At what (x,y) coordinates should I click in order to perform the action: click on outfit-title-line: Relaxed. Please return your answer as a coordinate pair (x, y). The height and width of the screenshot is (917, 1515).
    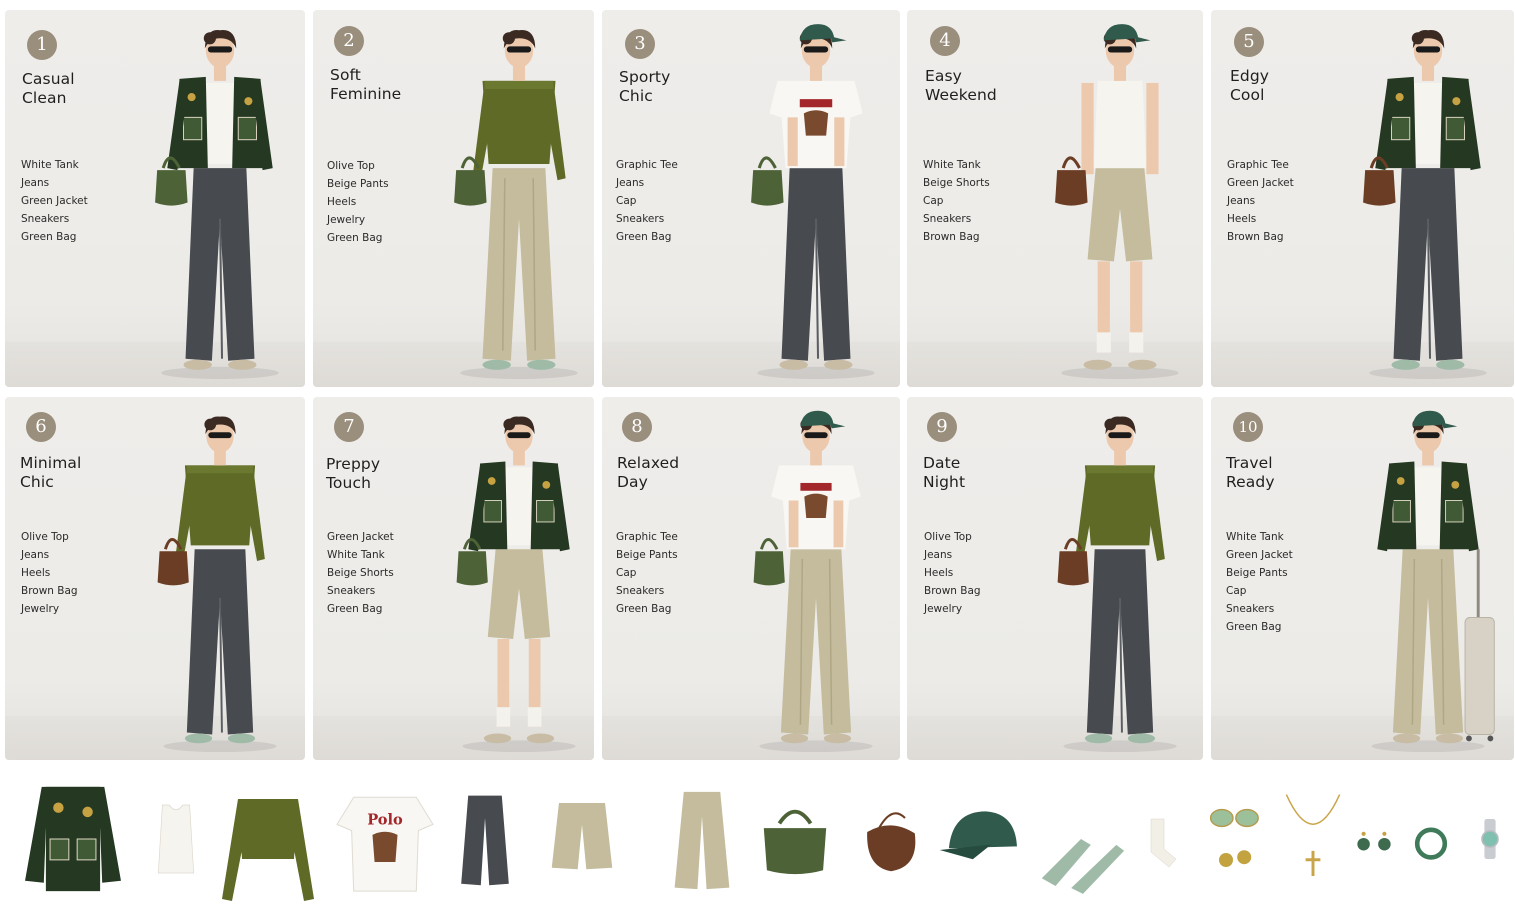
    Looking at the image, I should click on (648, 463).